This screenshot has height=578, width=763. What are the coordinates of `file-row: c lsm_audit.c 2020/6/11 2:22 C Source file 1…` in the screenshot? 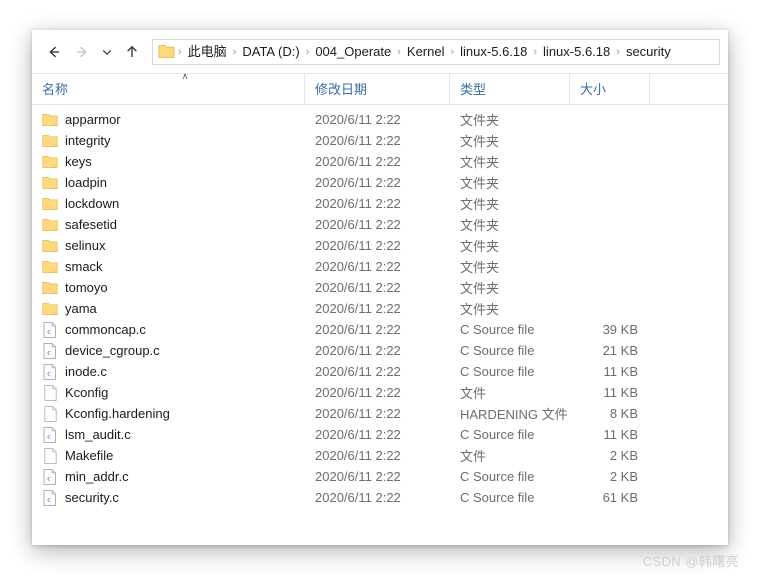 It's located at (380, 434).